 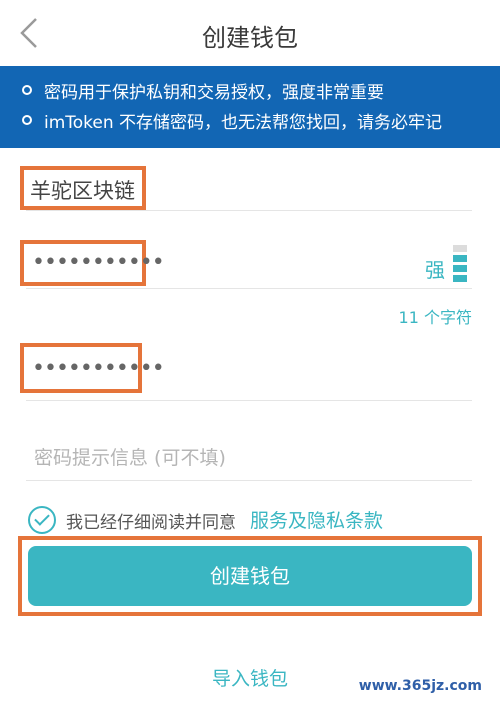 What do you see at coordinates (316, 519) in the screenshot?
I see `terms-link: 服务及隐私条款` at bounding box center [316, 519].